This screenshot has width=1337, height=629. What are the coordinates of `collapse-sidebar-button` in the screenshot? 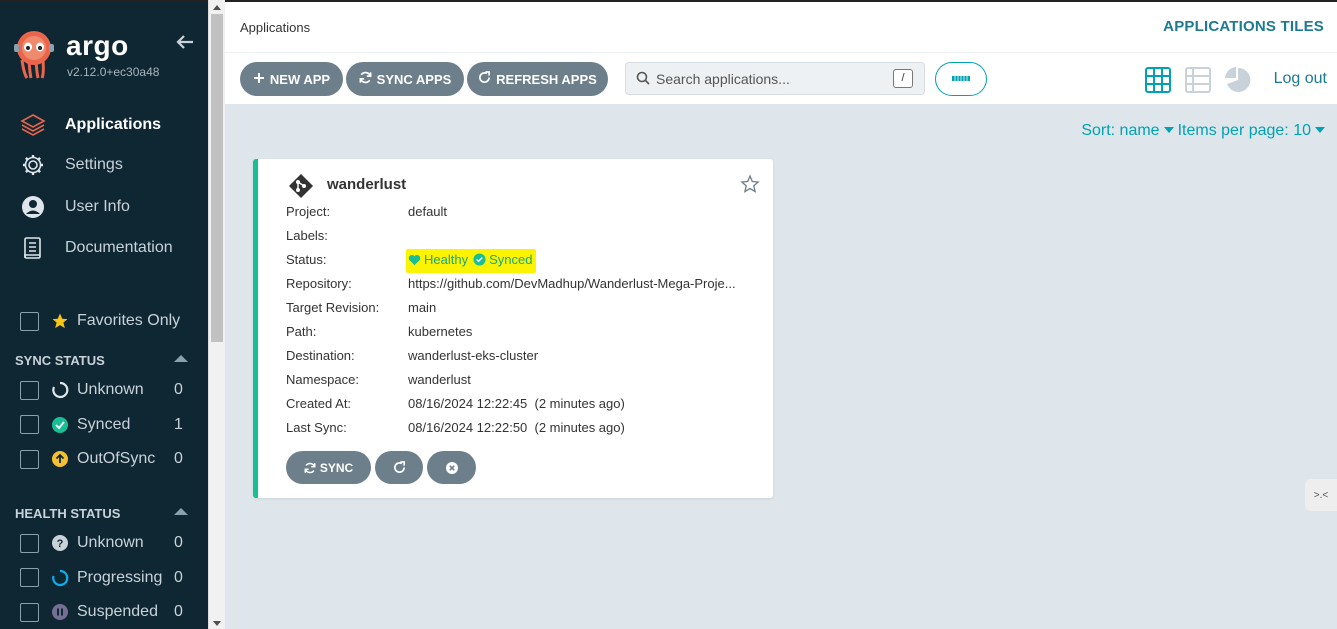 It's located at (186, 43).